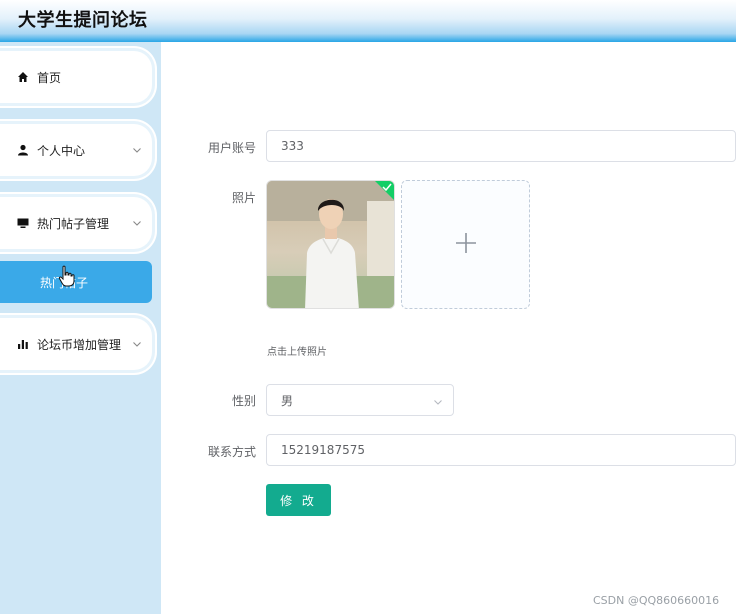 The height and width of the screenshot is (614, 736). What do you see at coordinates (23, 150) in the screenshot?
I see `user-icon` at bounding box center [23, 150].